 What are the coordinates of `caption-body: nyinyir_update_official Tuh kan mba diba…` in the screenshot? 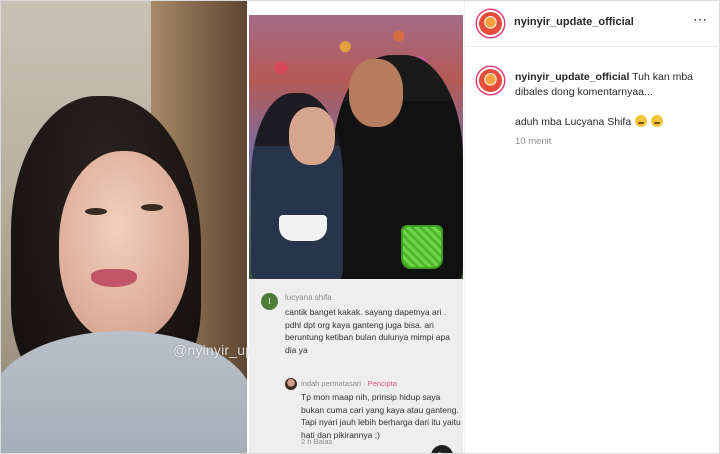 It's located at (615, 100).